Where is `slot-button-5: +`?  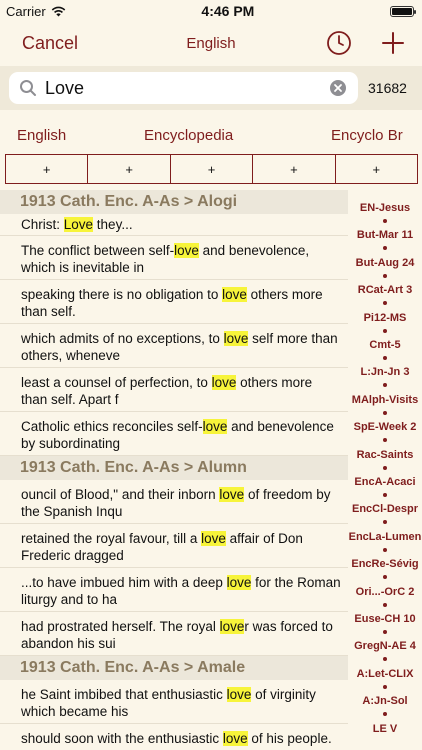
slot-button-5: + is located at coordinates (376, 169).